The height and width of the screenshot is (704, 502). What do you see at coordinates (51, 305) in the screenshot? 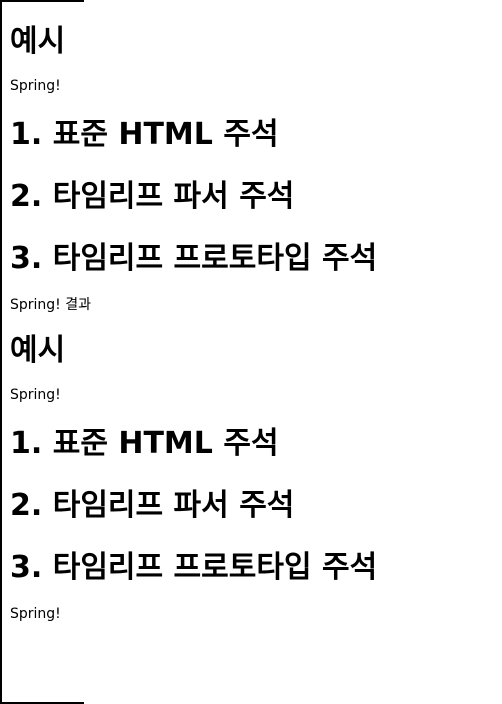
I see `spring-result-text: Spring! 결과` at bounding box center [51, 305].